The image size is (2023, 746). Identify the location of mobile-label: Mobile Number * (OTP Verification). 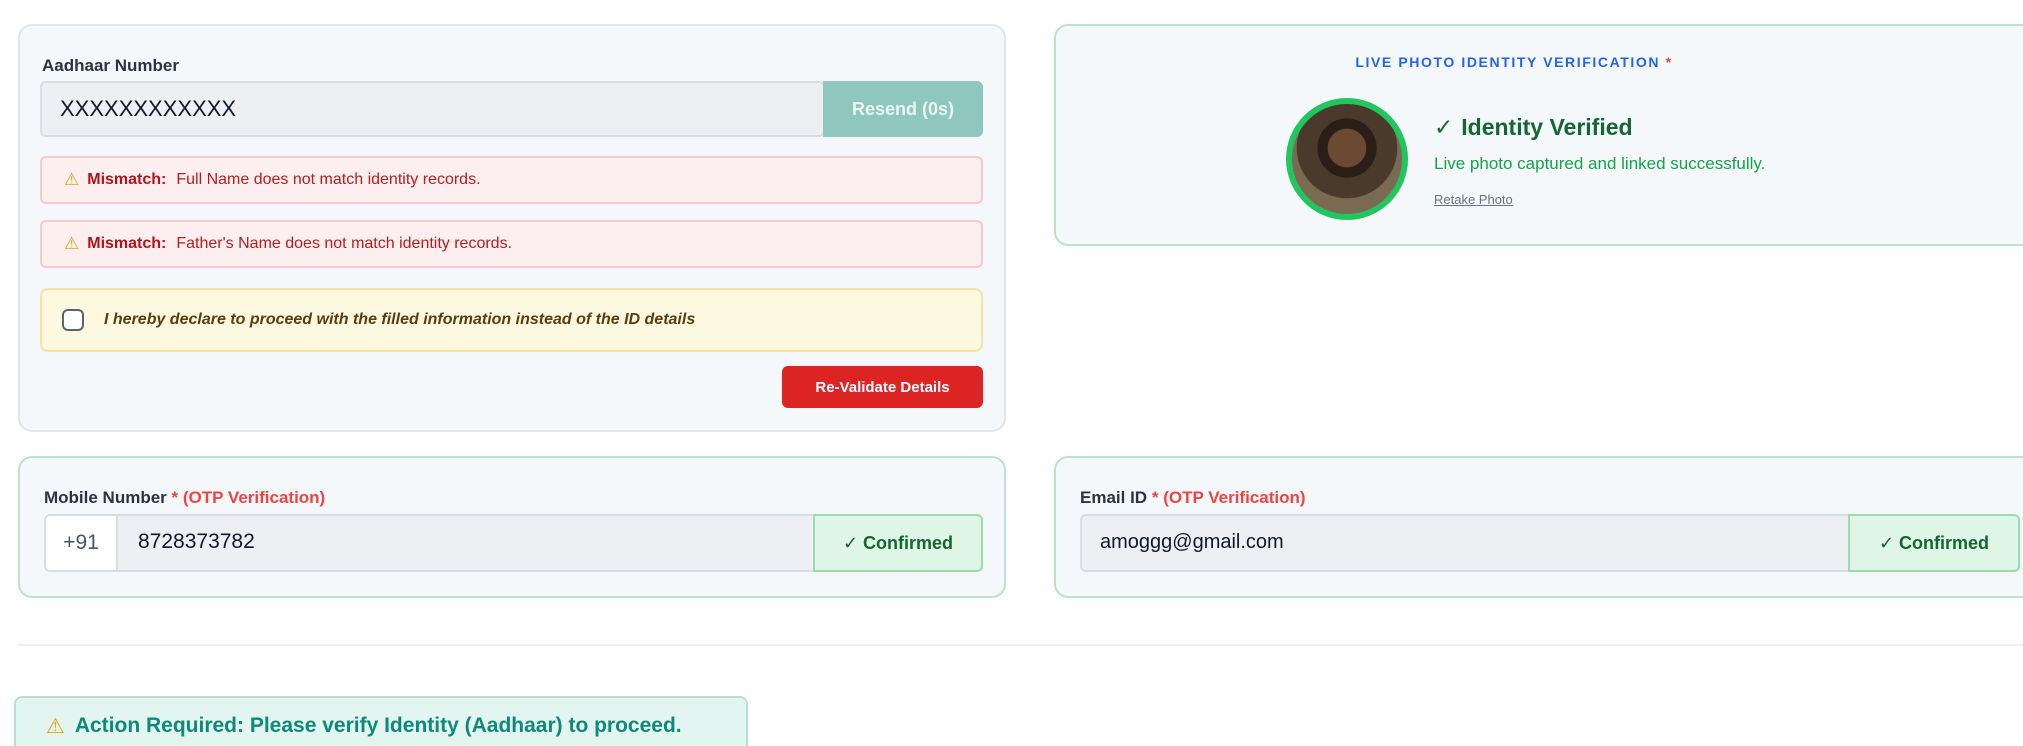
(184, 498).